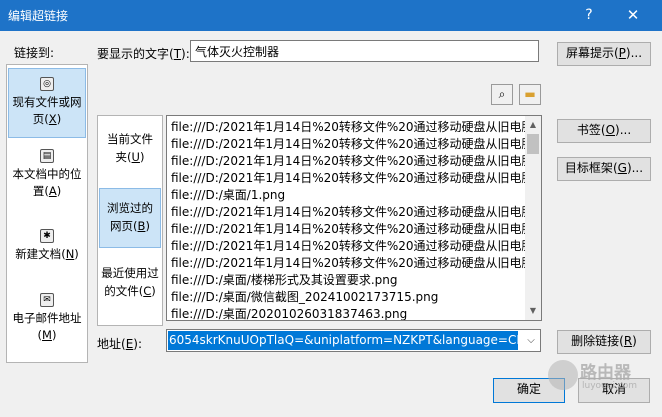 This screenshot has width=662, height=417. I want to click on close-button: ✕, so click(633, 15).